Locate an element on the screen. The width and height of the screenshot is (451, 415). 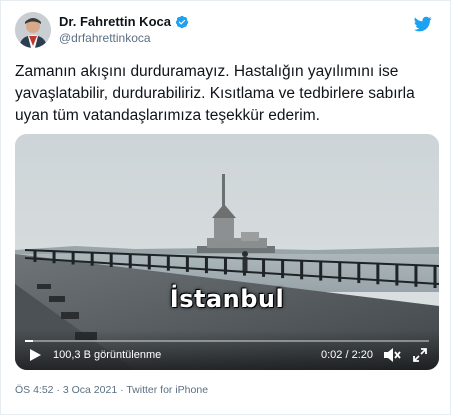
verified-badge-icon is located at coordinates (182, 21).